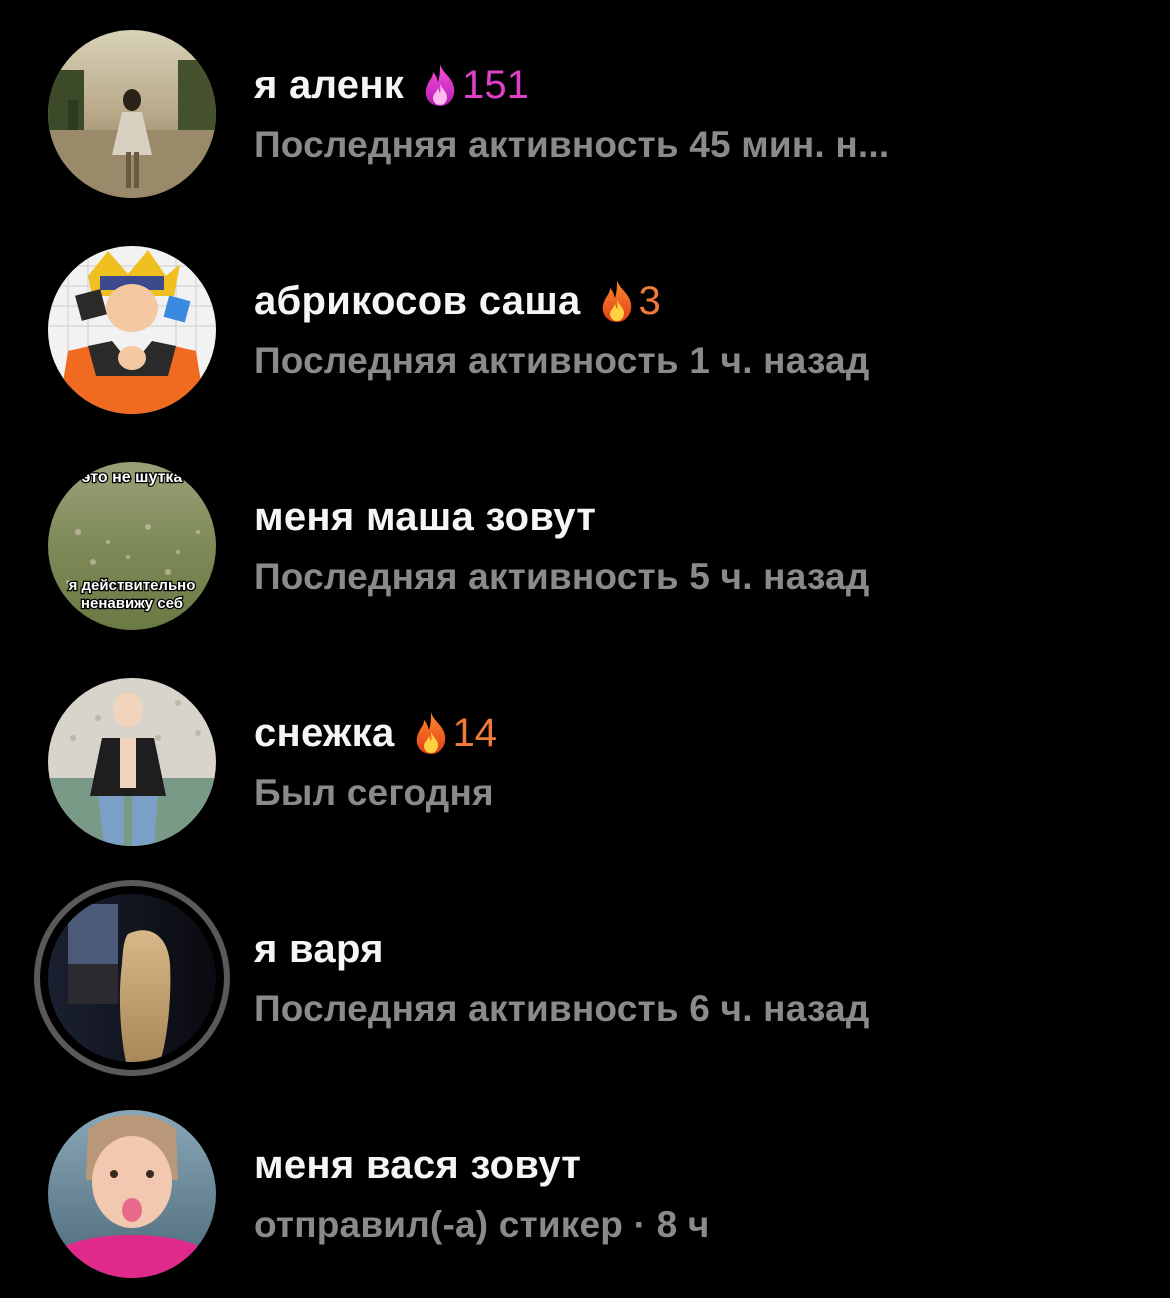 The image size is (1170, 1298). I want to click on name-line: меня маша зовут, so click(425, 517).